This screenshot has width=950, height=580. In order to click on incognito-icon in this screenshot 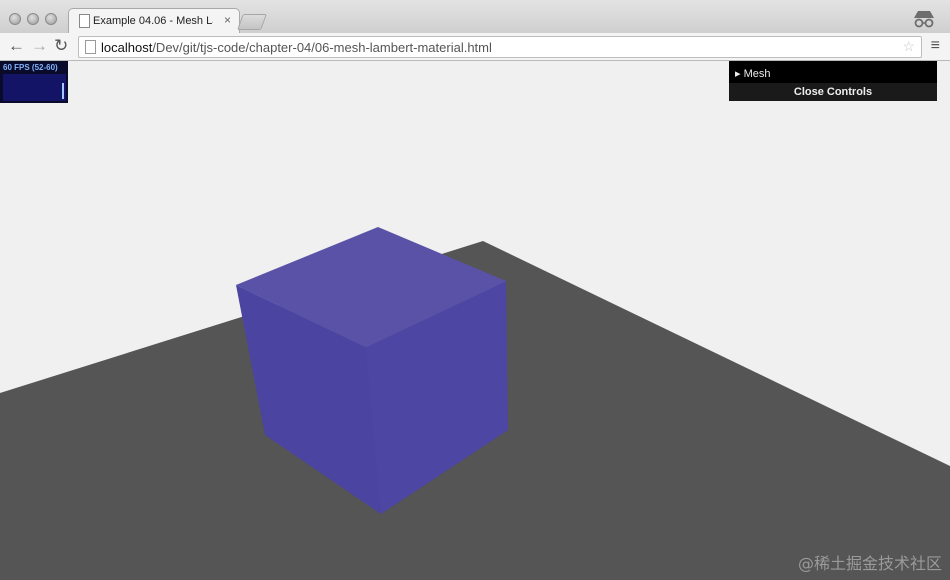, I will do `click(924, 19)`.